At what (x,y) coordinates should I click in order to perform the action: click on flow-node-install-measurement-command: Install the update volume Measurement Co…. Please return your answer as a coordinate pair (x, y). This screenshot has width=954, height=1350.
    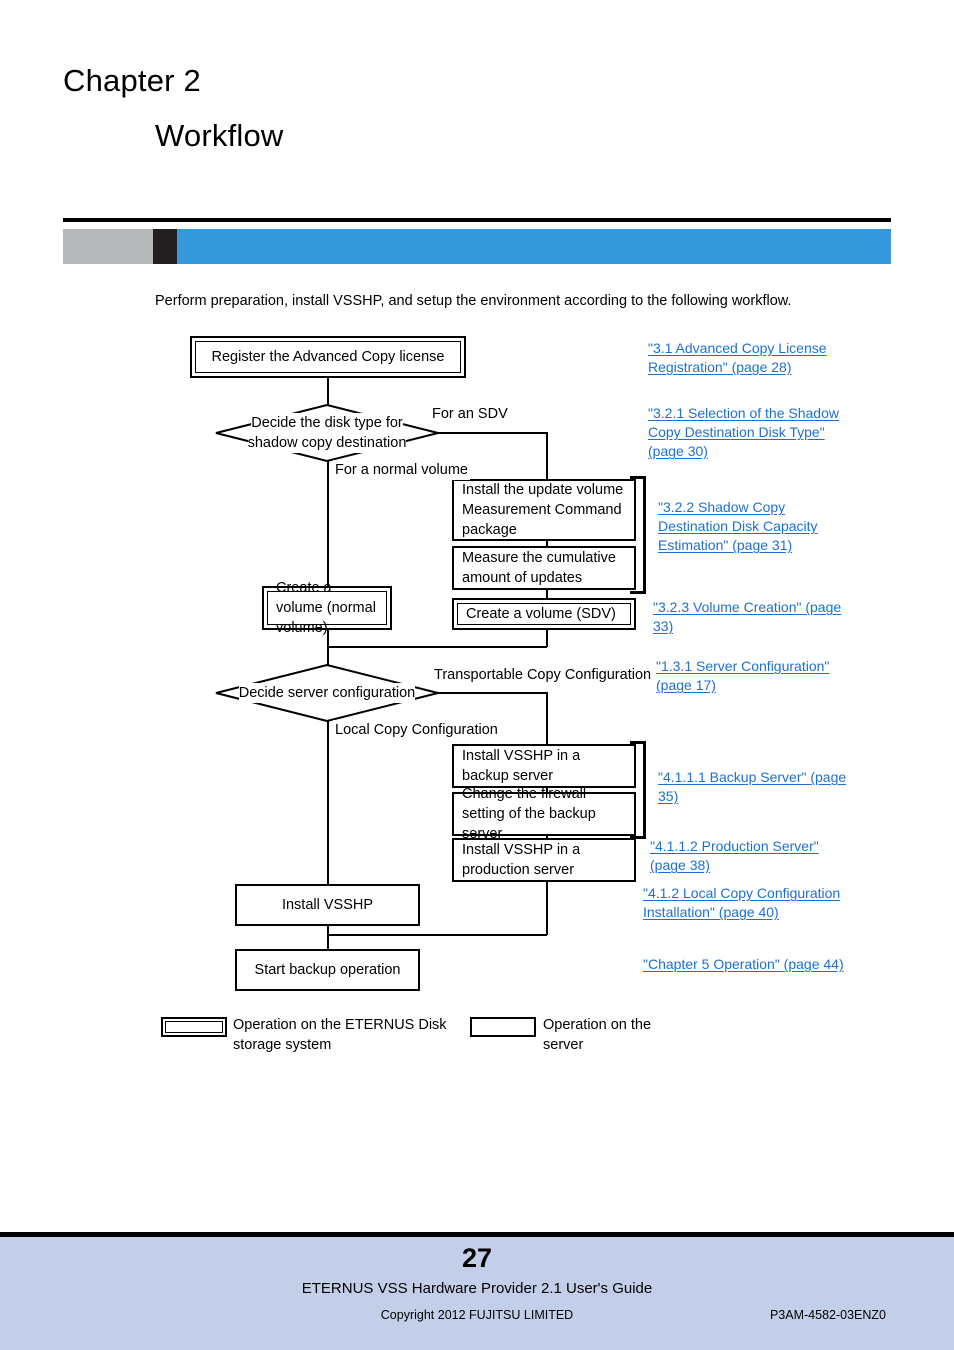
    Looking at the image, I should click on (544, 510).